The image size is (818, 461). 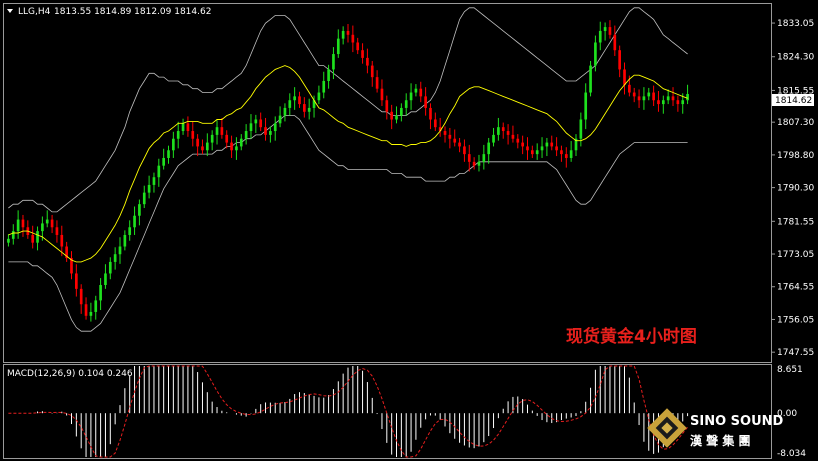 What do you see at coordinates (70, 374) in the screenshot?
I see `macd-label: MACD(12,26,9) 0.104 0.246` at bounding box center [70, 374].